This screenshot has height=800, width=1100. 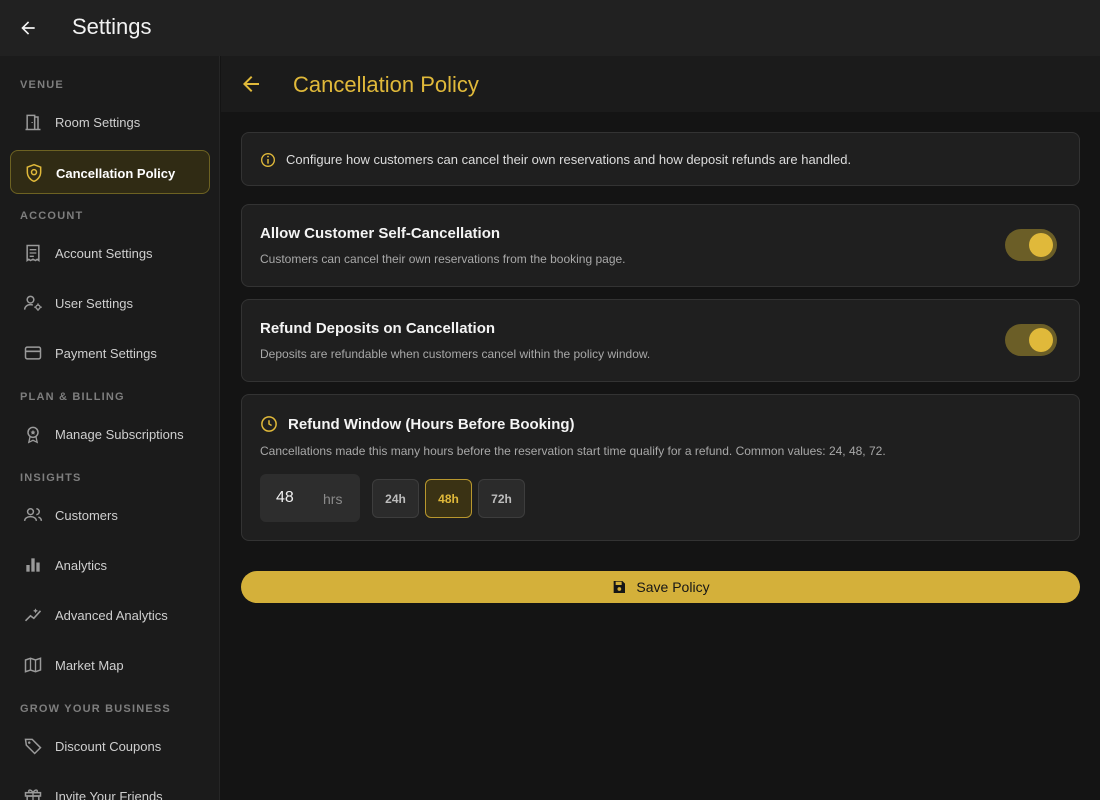 I want to click on refund-deposits-toggle, so click(x=1031, y=340).